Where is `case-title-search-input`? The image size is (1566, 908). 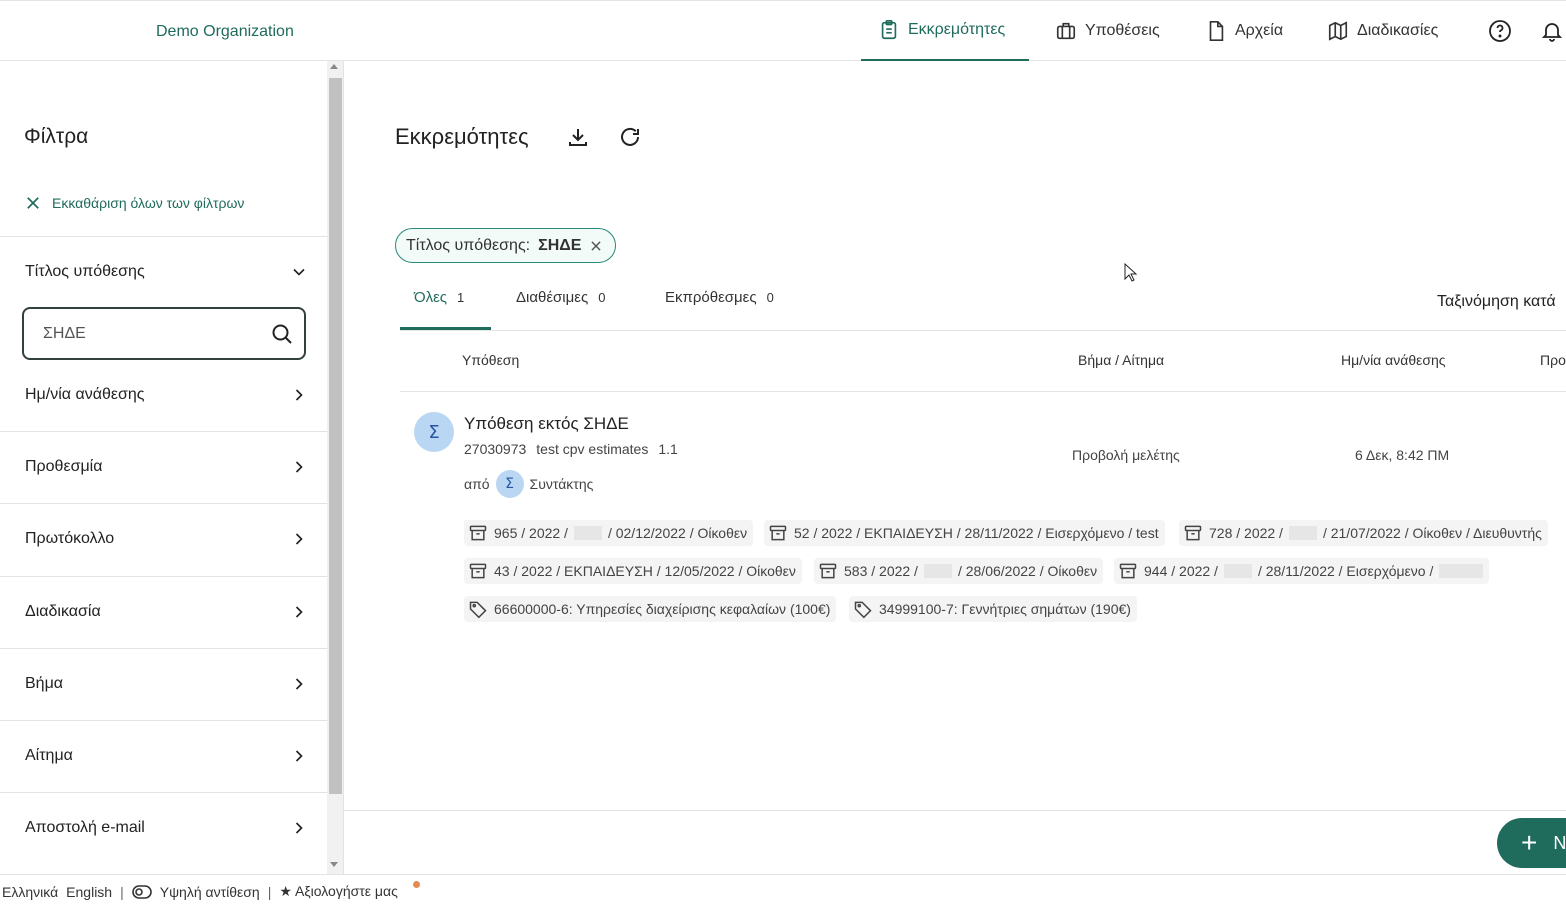 case-title-search-input is located at coordinates (143, 333).